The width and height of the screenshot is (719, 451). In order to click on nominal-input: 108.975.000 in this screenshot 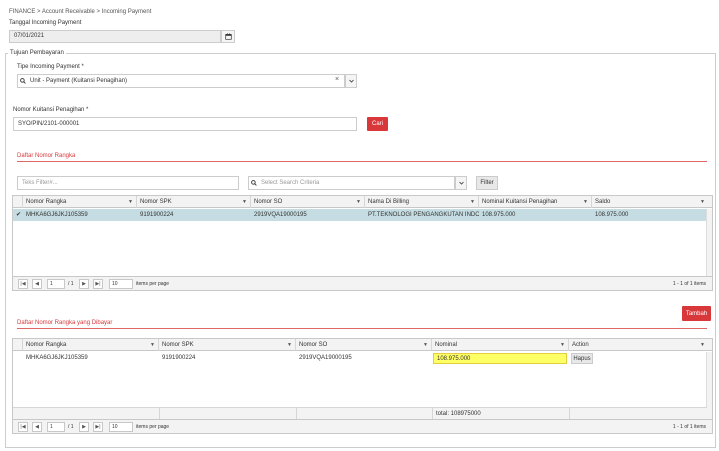, I will do `click(500, 358)`.